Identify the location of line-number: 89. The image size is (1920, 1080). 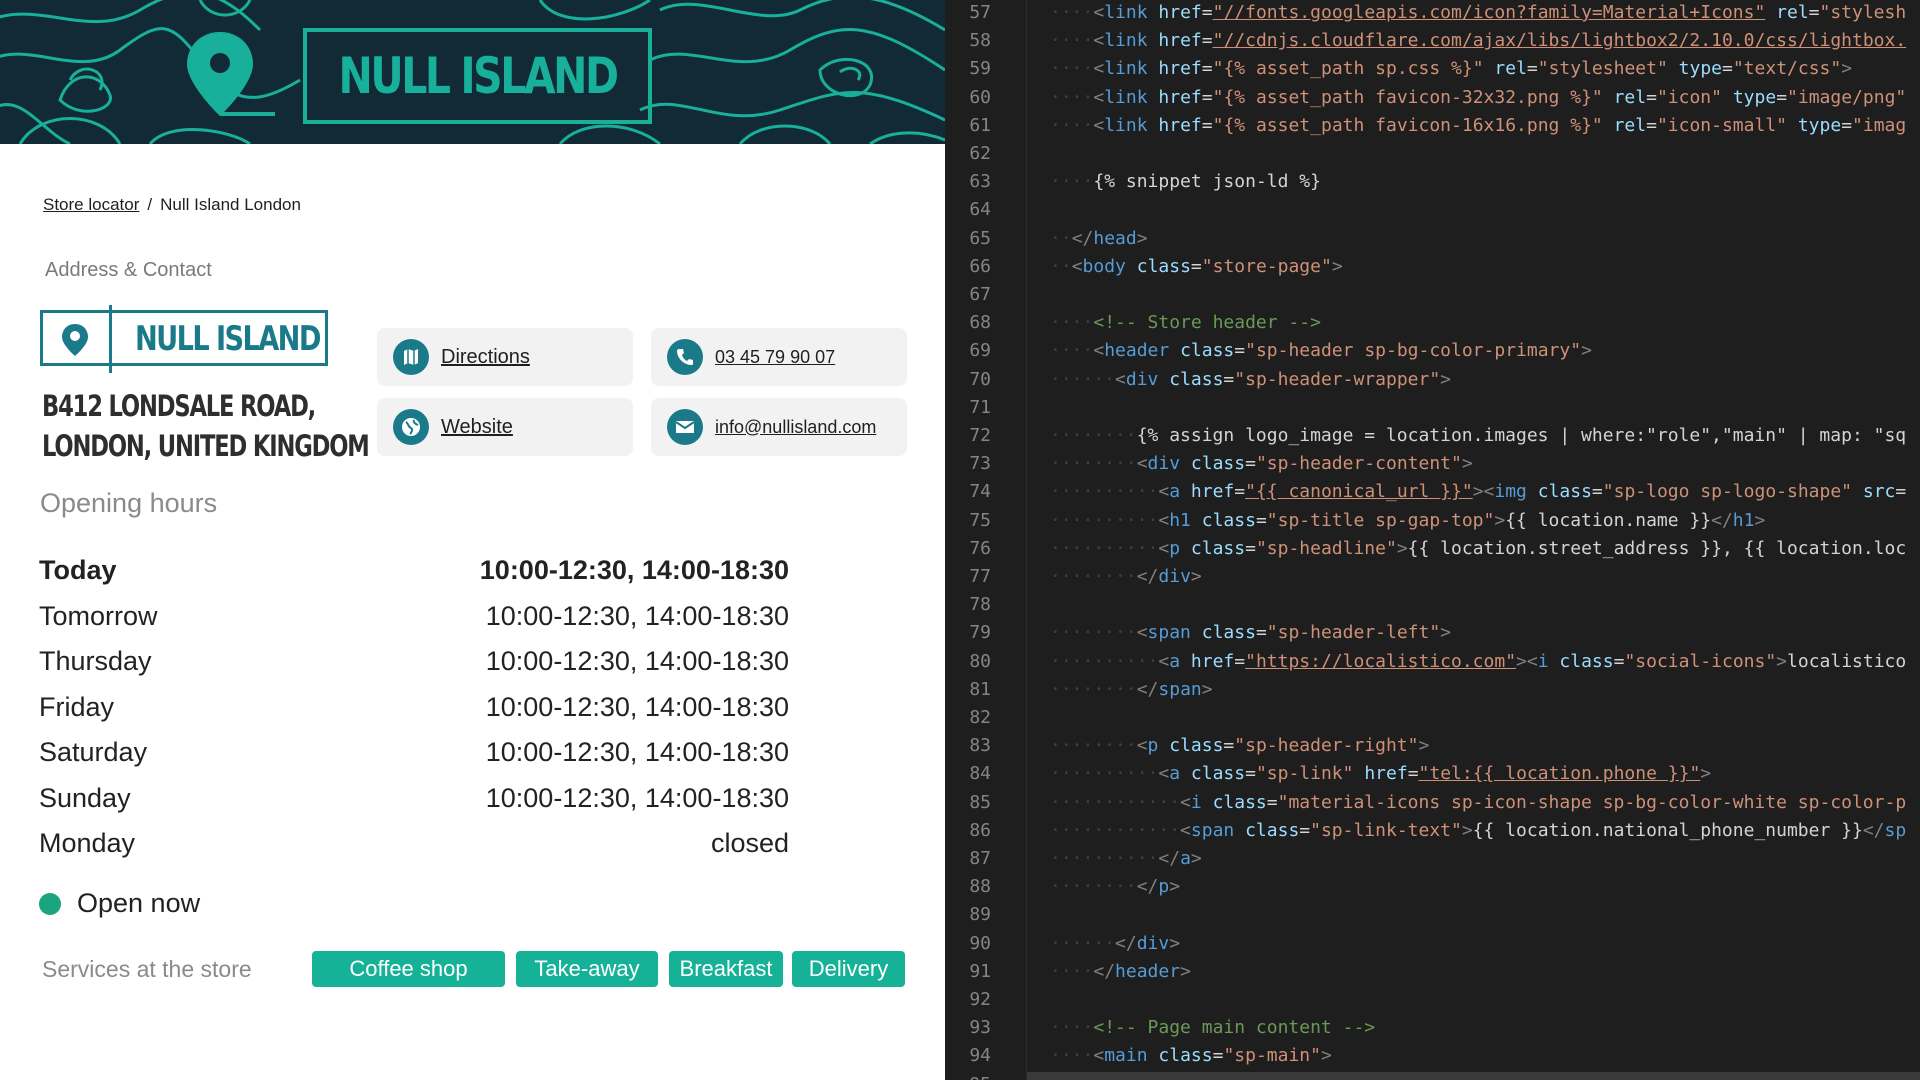
(980, 915).